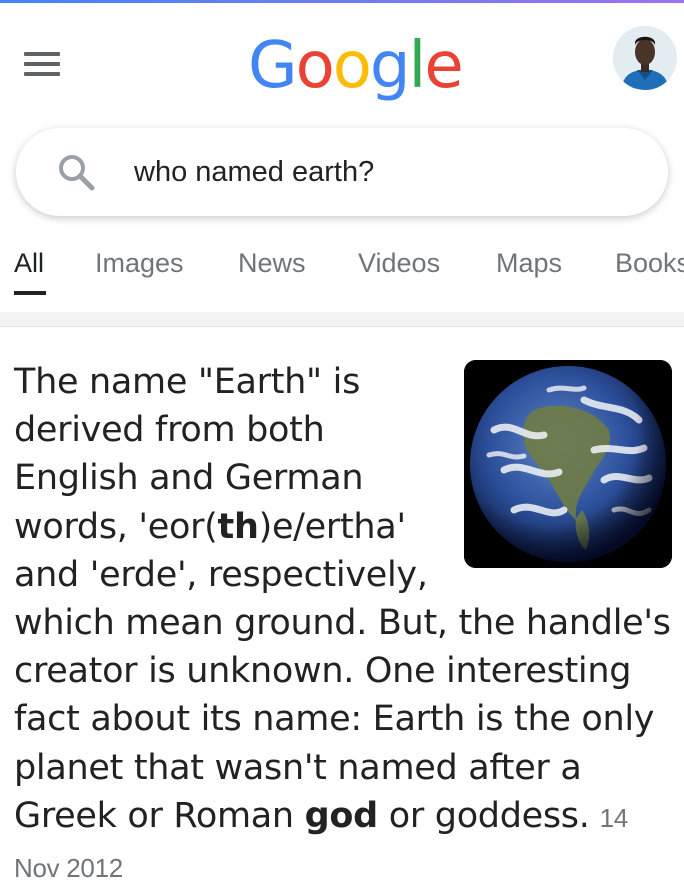  Describe the element at coordinates (342, 270) in the screenshot. I see `search-tabs: All Images News Videos Maps Books` at that location.